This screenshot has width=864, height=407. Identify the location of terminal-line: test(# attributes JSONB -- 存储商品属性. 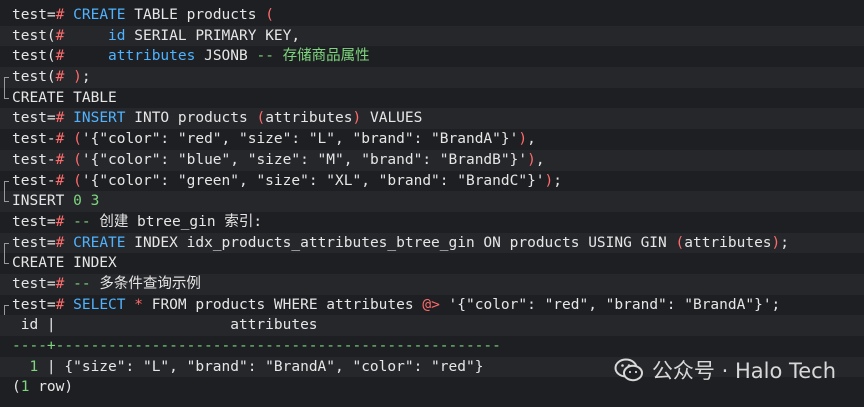
(432, 56).